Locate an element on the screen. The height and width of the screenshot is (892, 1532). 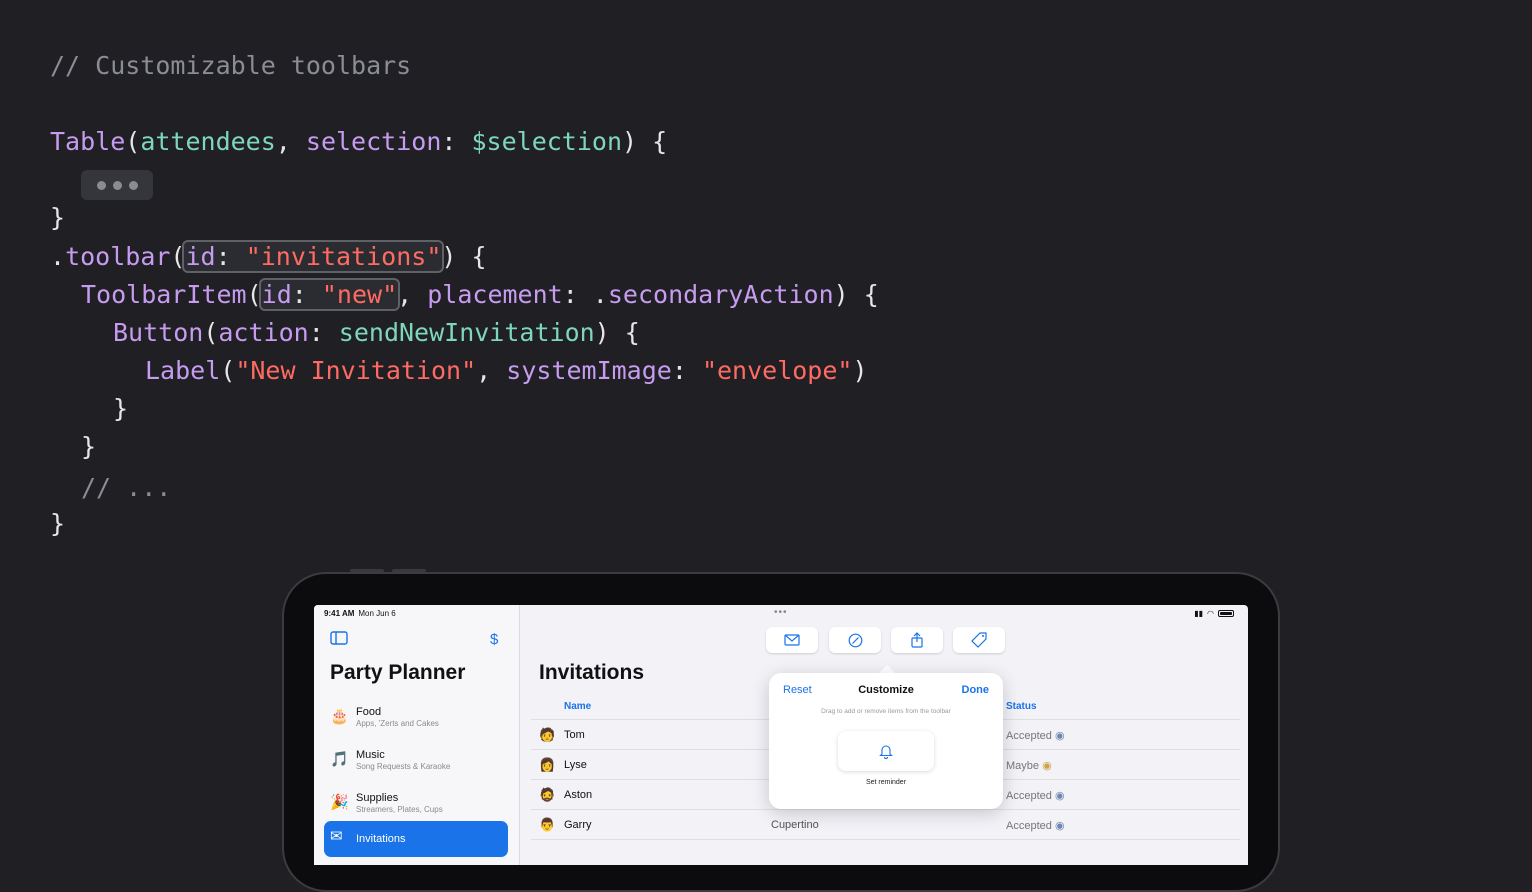
signal-icon: ▮▮ is located at coordinates (1199, 613).